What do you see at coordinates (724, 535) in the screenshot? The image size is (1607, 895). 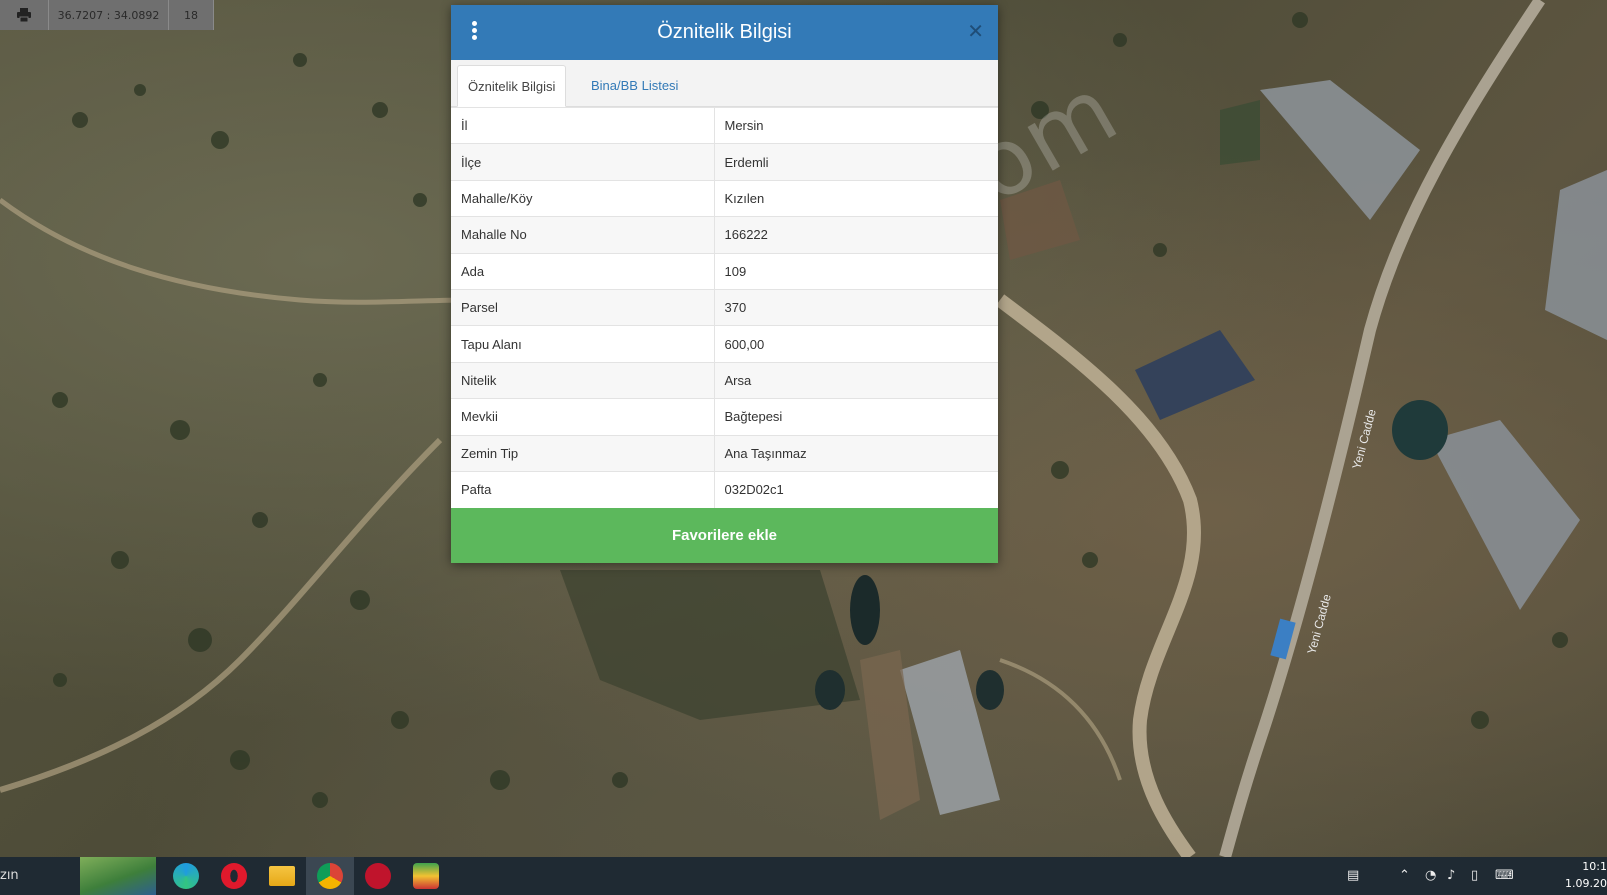 I see `add-to-favorites-button: Favorilere ekle` at bounding box center [724, 535].